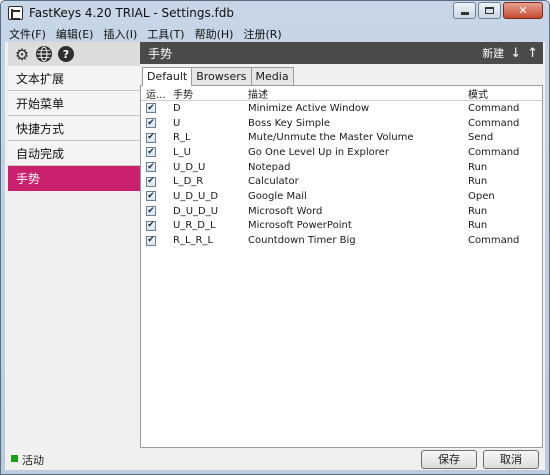 The width and height of the screenshot is (550, 475). I want to click on gear-icon: ⚙, so click(22, 54).